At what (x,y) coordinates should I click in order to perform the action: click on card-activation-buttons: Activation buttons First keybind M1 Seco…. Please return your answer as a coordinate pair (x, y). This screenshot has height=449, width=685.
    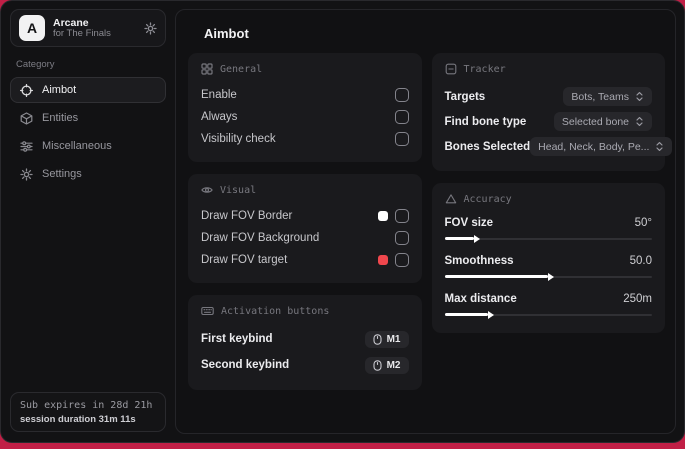
    Looking at the image, I should click on (305, 342).